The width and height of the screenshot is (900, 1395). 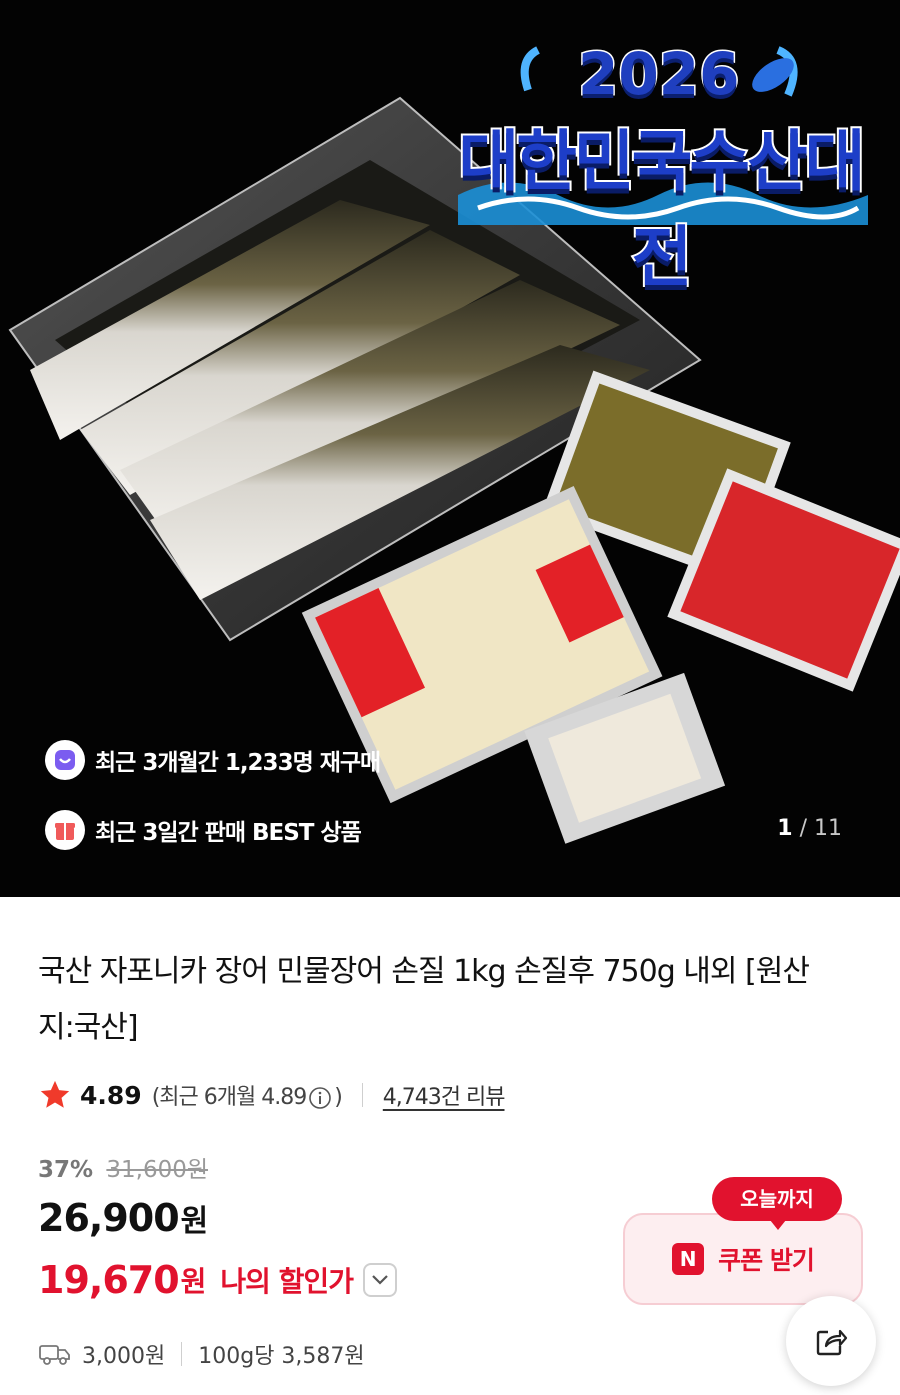 What do you see at coordinates (785, 828) in the screenshot?
I see `pager-current: 1` at bounding box center [785, 828].